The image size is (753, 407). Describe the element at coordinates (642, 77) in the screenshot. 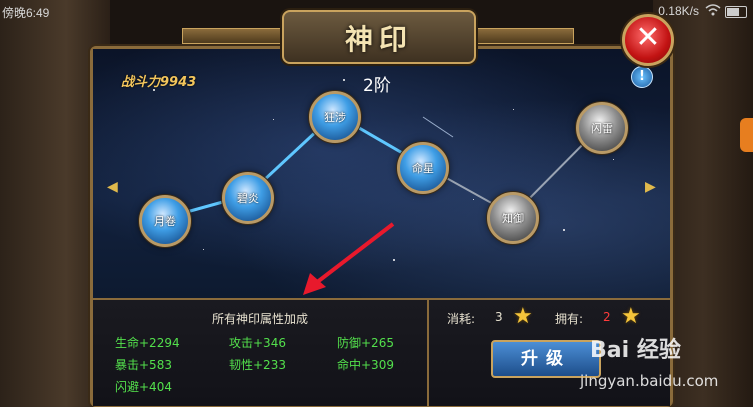

I see `help-icon: !` at that location.